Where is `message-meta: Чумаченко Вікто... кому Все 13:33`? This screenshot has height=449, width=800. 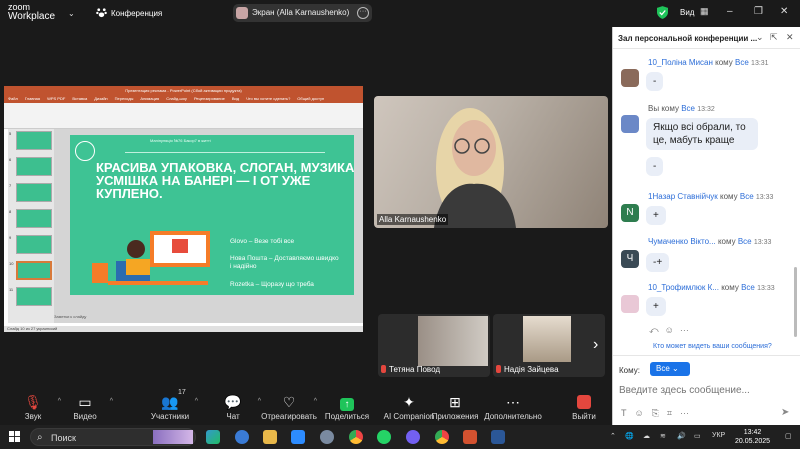 message-meta: Чумаченко Вікто... кому Все 13:33 is located at coordinates (709, 241).